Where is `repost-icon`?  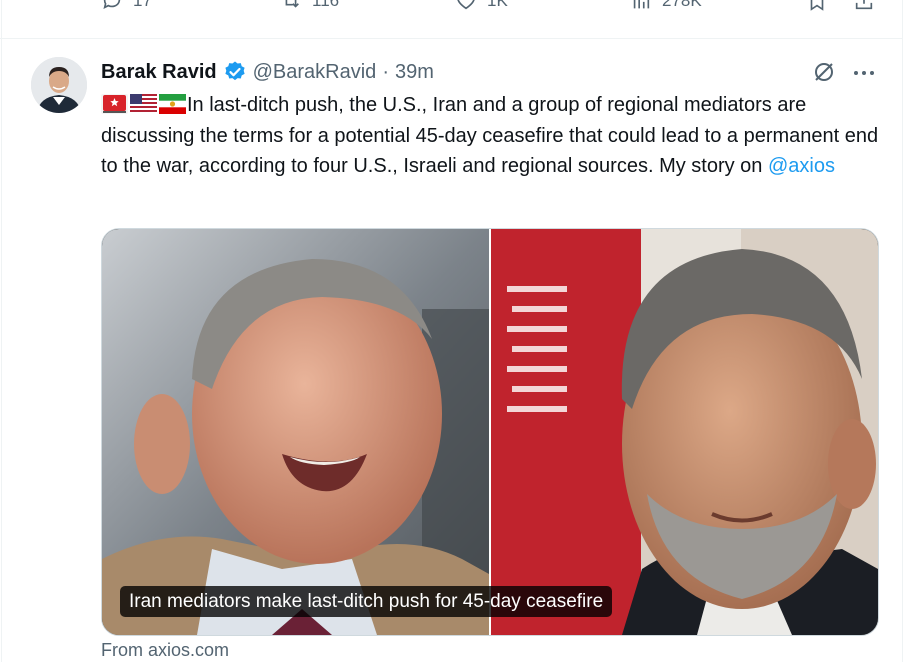 repost-icon is located at coordinates (292, 4).